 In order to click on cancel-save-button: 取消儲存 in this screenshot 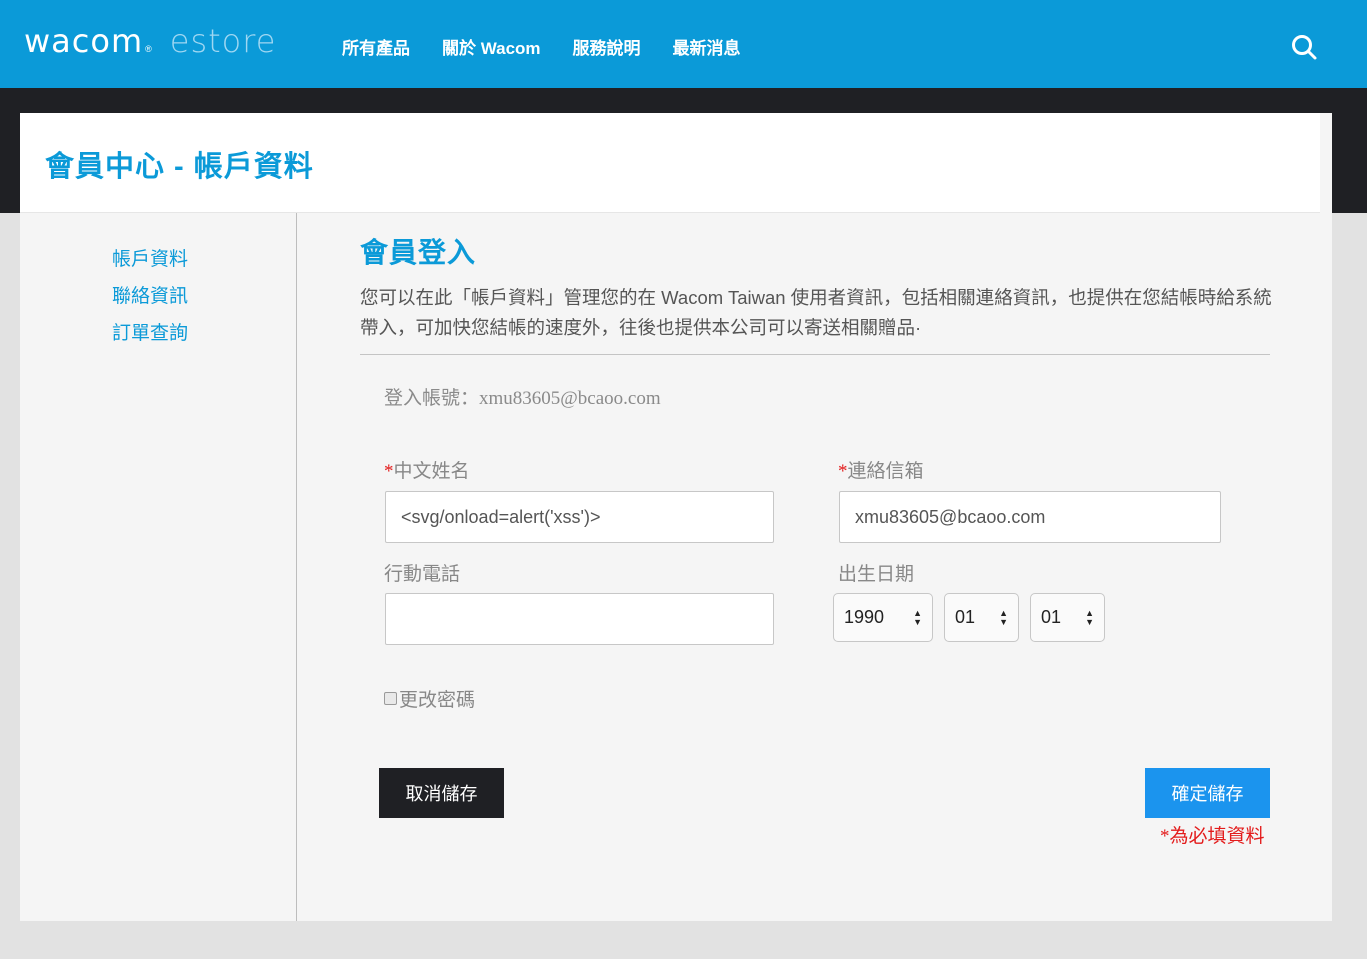, I will do `click(441, 793)`.